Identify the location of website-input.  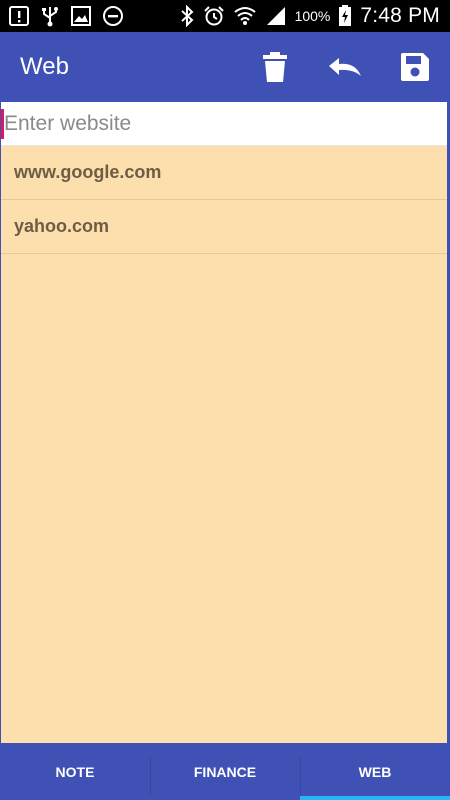
(224, 123).